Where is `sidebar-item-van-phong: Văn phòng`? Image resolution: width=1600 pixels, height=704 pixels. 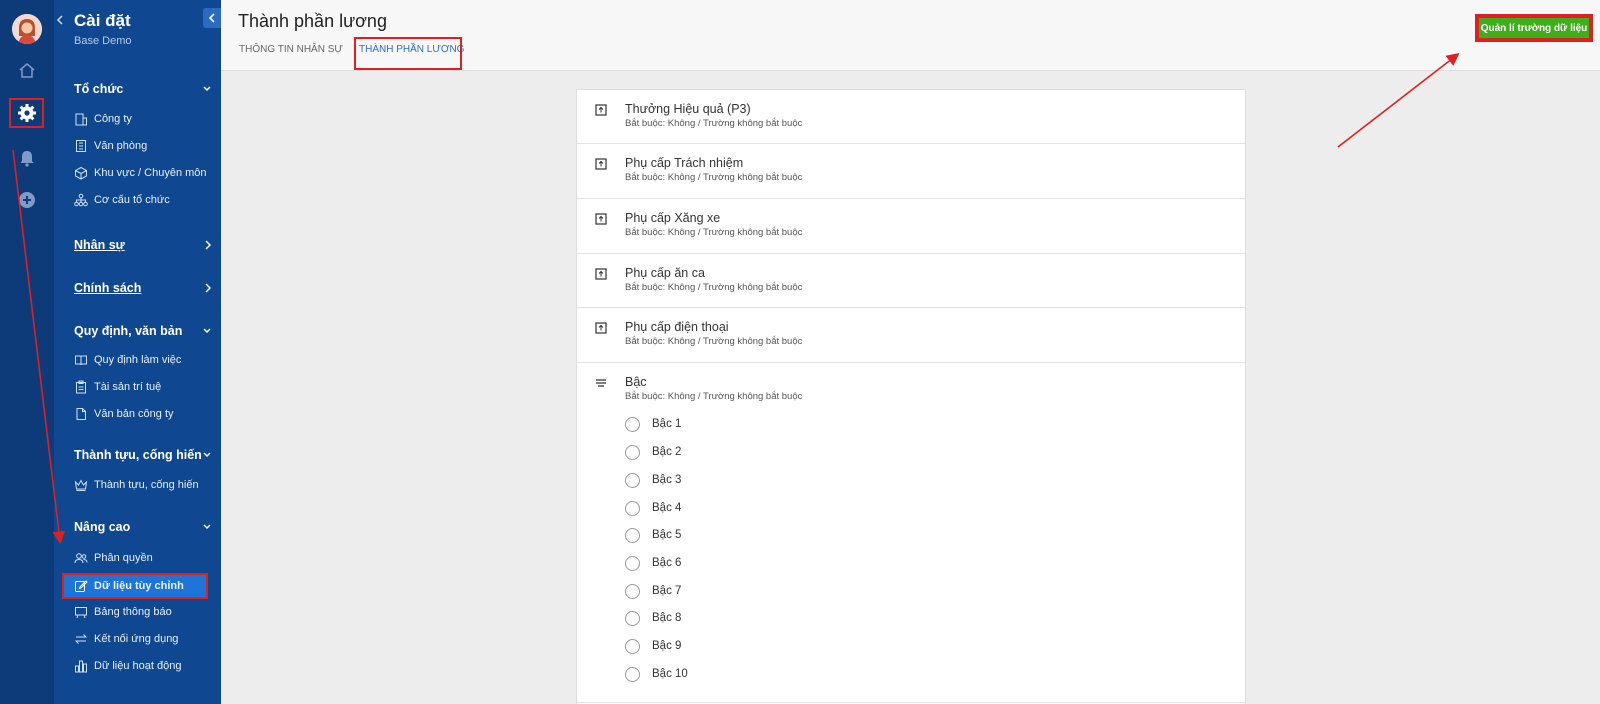
sidebar-item-van-phong: Văn phòng is located at coordinates (143, 146).